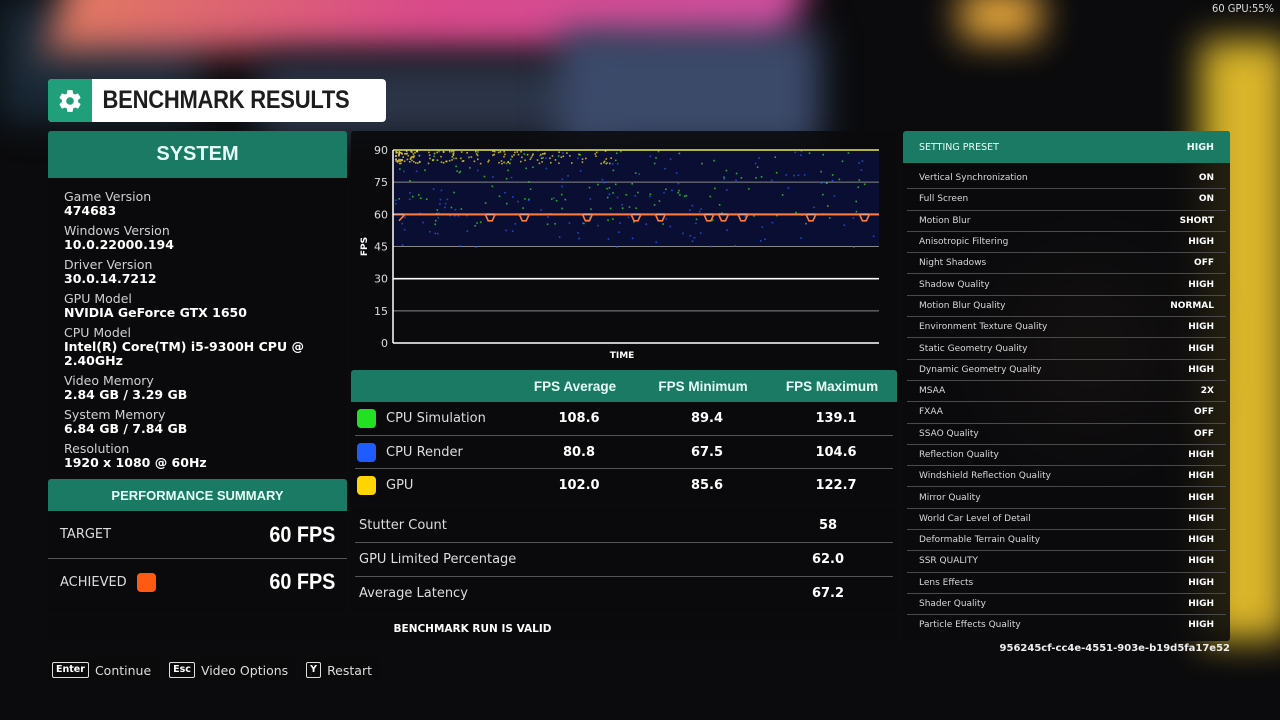 This screenshot has width=1280, height=720. What do you see at coordinates (1066, 496) in the screenshot?
I see `setting-row: Mirror Quality HIGH` at bounding box center [1066, 496].